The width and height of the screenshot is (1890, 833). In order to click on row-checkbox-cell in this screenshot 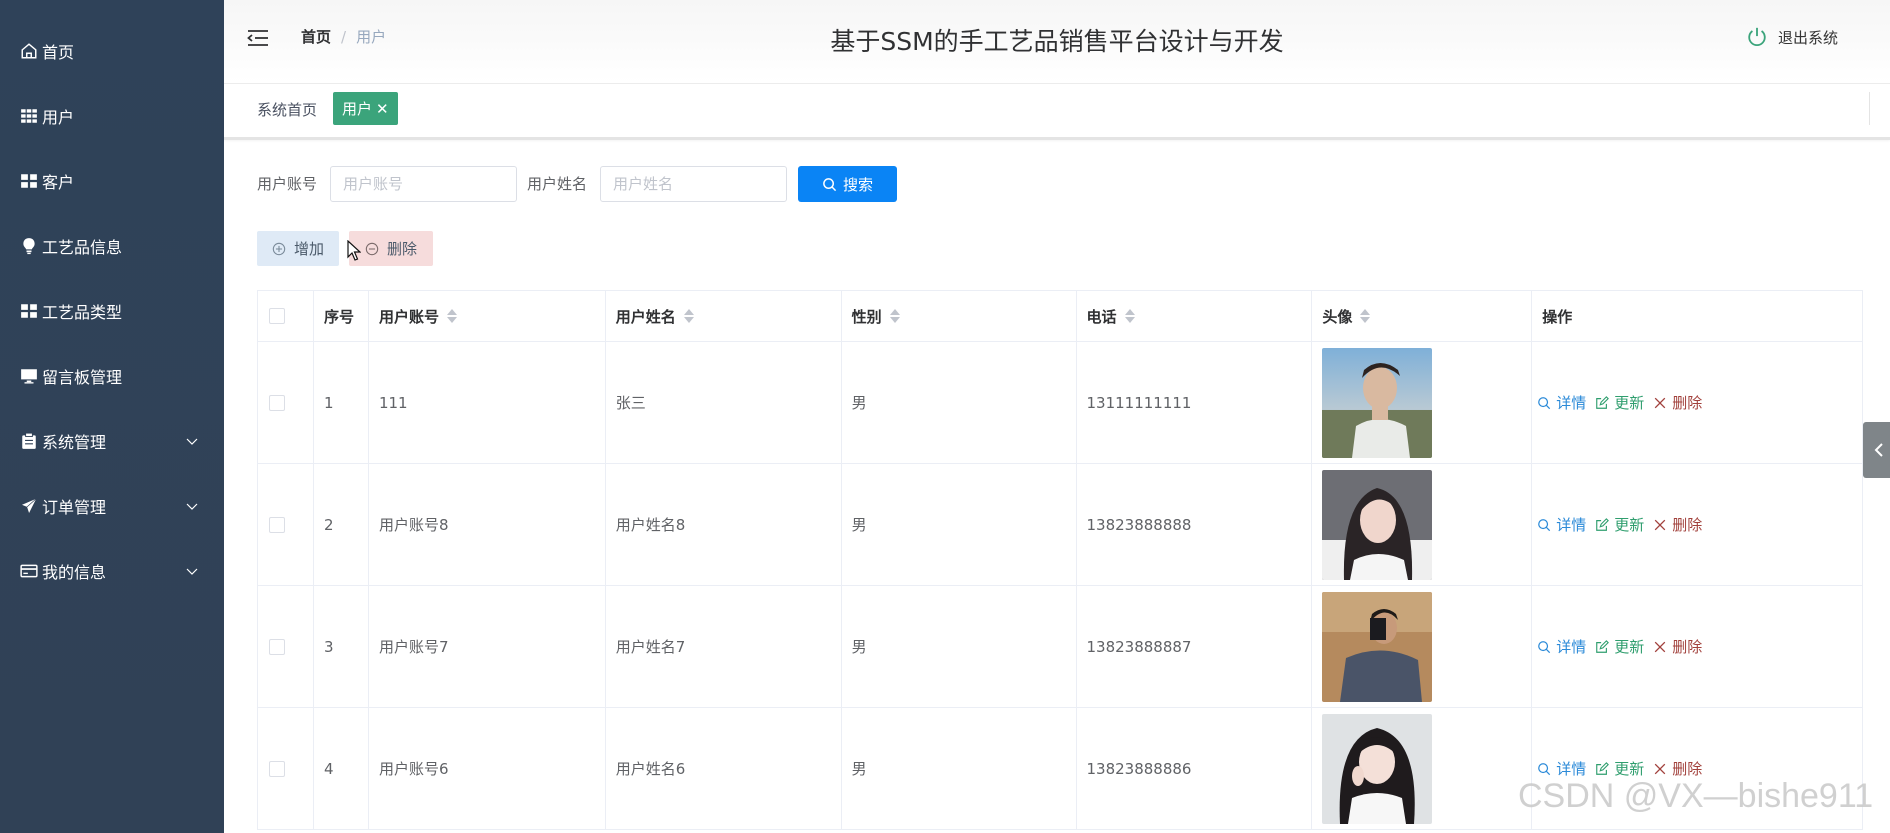, I will do `click(286, 402)`.